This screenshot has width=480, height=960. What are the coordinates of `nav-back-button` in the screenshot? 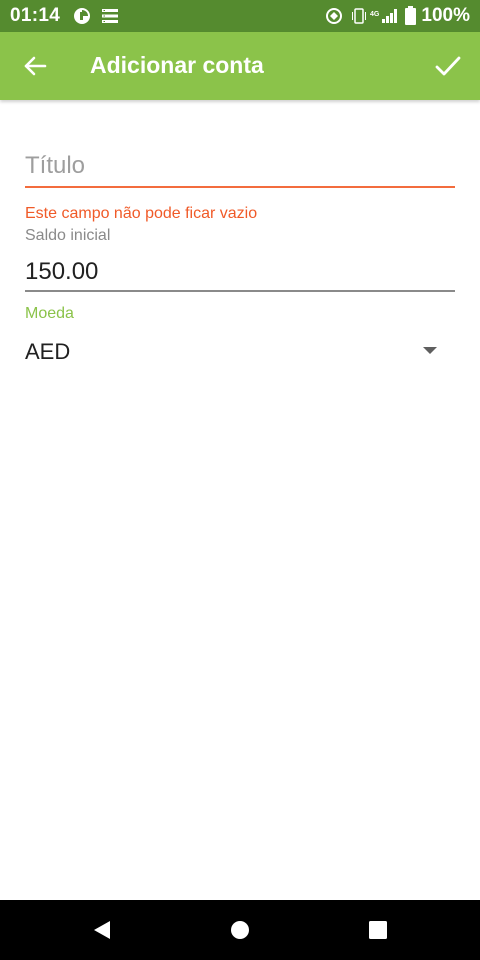 It's located at (102, 930).